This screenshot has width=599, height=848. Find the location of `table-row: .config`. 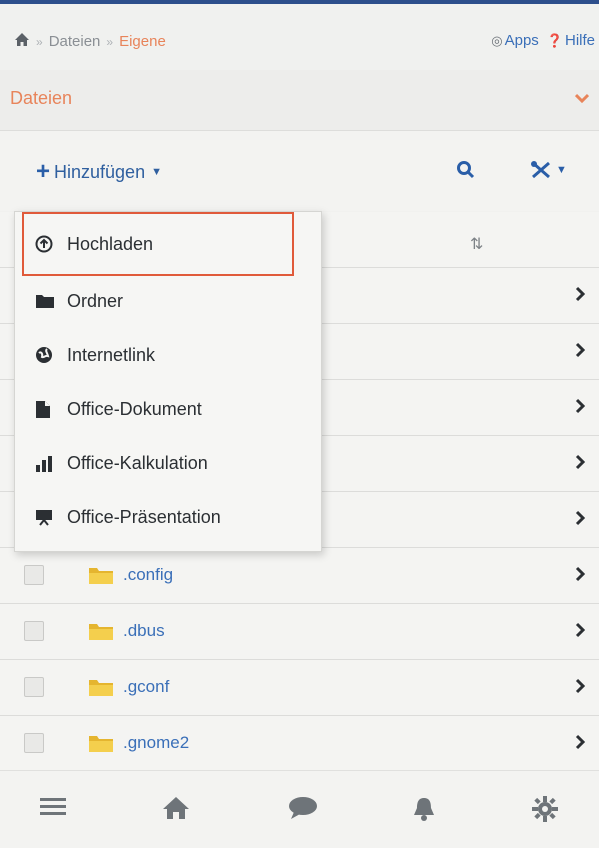

table-row: .config is located at coordinates (299, 576).